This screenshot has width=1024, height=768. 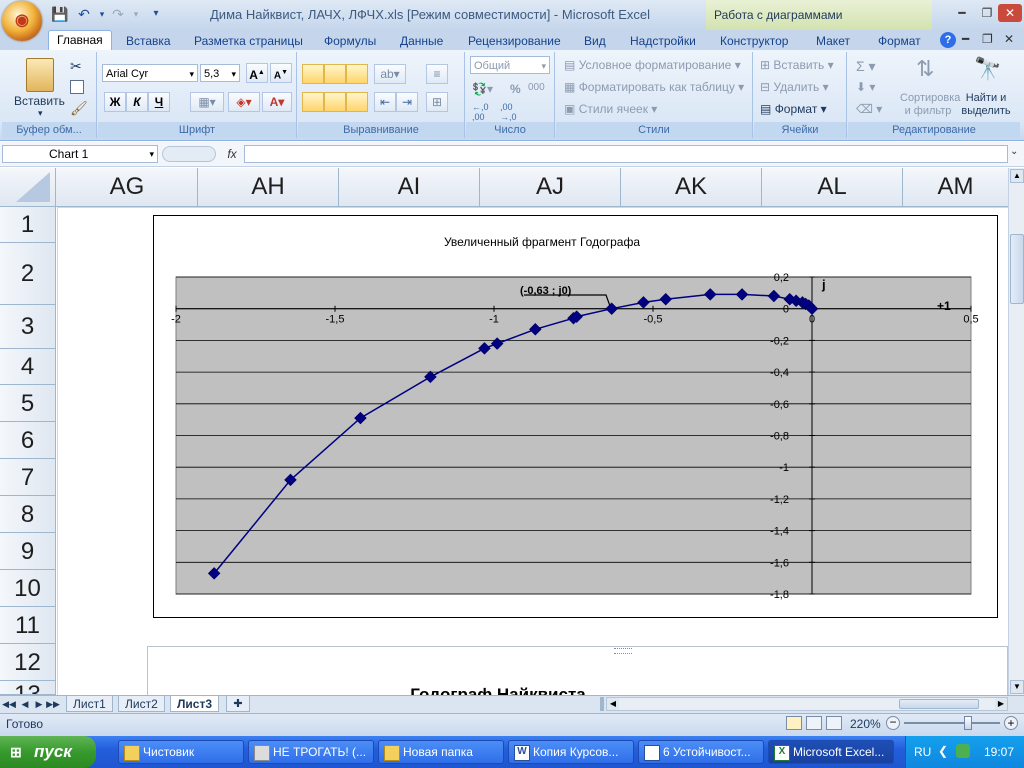 I want to click on align-middle-button, so click(x=335, y=74).